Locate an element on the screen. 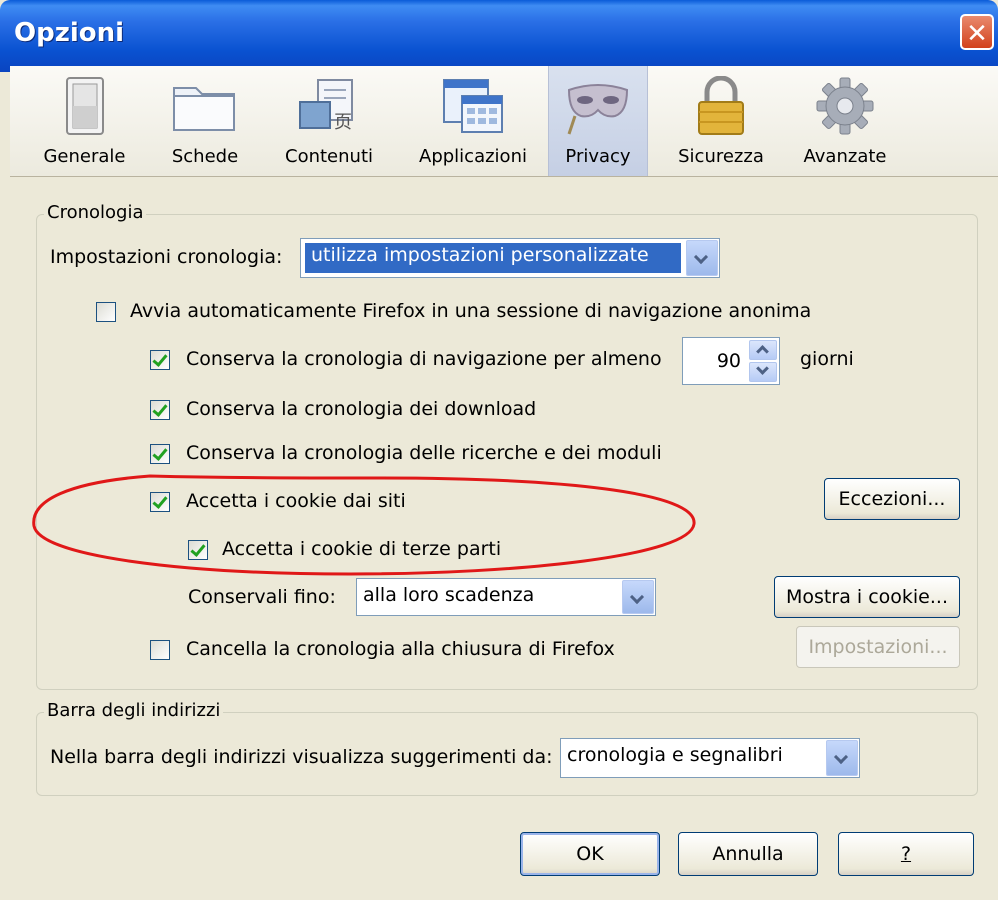  gear-icon is located at coordinates (845, 106).